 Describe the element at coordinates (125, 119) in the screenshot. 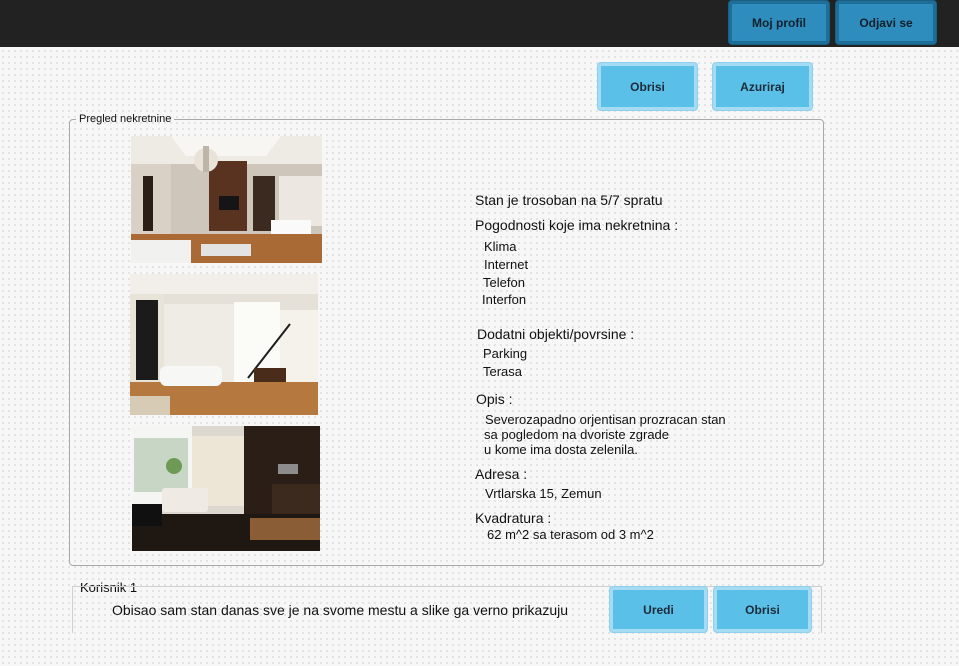

I see `property-overview-legend: Pregled nekretnine` at that location.